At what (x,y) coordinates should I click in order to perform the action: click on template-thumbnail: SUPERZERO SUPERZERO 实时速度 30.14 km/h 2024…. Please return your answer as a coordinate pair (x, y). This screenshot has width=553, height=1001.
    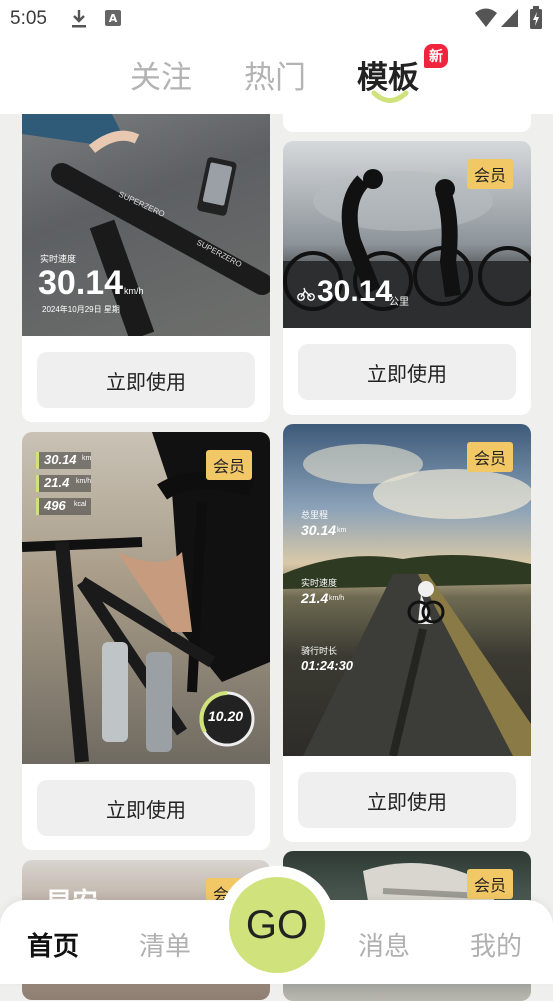
    Looking at the image, I should click on (146, 225).